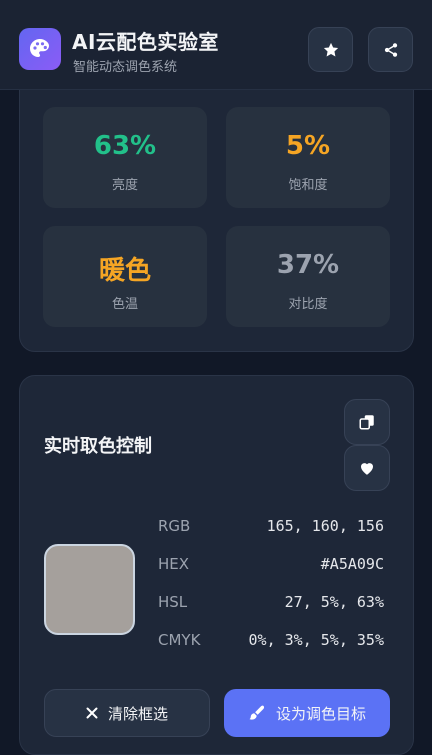 This screenshot has height=755, width=432. I want to click on stat-brightness: 63% 亮度, so click(125, 157).